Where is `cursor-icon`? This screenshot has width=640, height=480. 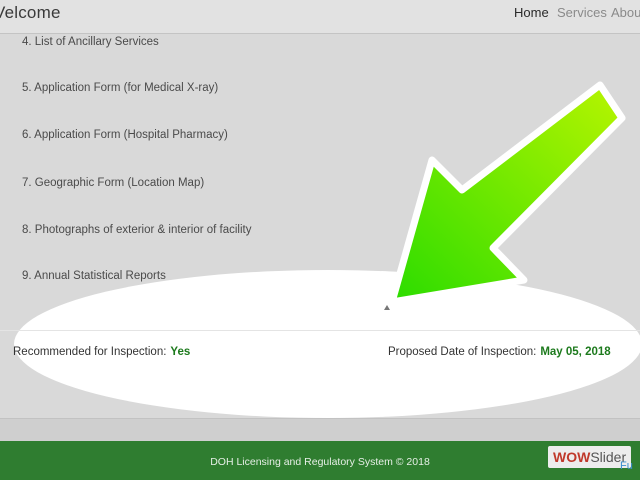
cursor-icon is located at coordinates (387, 307).